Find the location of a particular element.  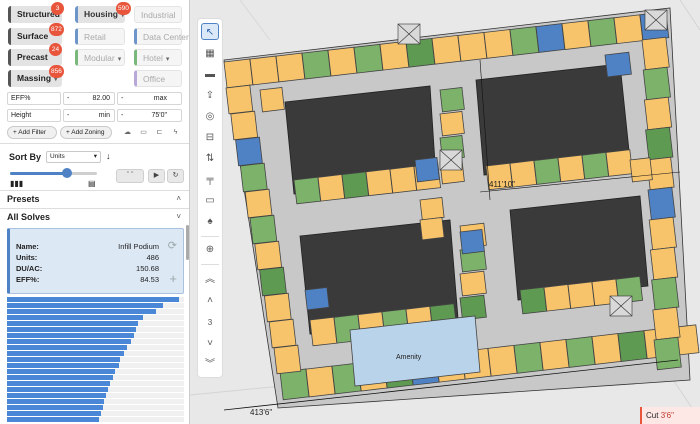

folder-icon: ▭ is located at coordinates (143, 132).